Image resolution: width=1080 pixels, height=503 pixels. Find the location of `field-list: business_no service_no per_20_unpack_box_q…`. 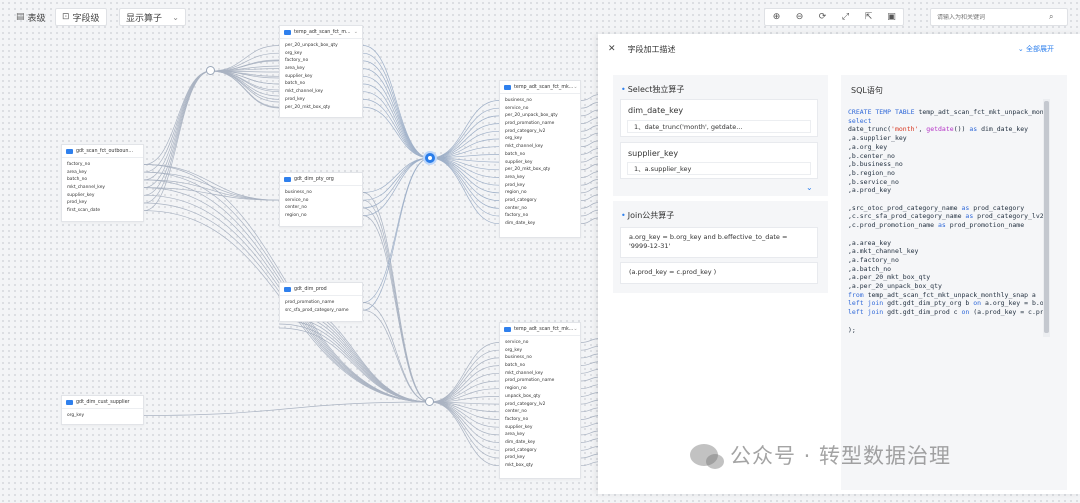

field-list: business_no service_no per_20_unpack_box_q… is located at coordinates (540, 161).